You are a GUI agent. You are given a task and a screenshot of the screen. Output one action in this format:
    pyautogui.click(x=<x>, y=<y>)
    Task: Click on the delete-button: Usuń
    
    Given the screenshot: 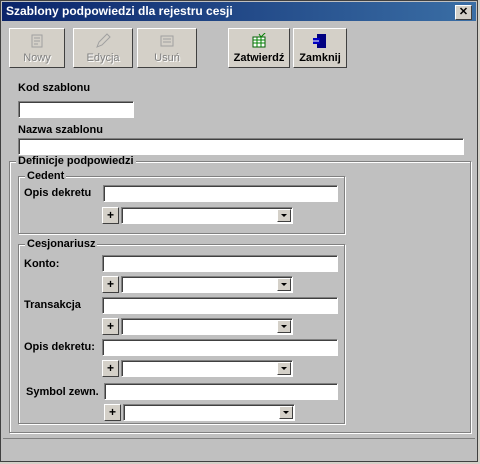 What is the action you would take?
    pyautogui.click(x=167, y=48)
    